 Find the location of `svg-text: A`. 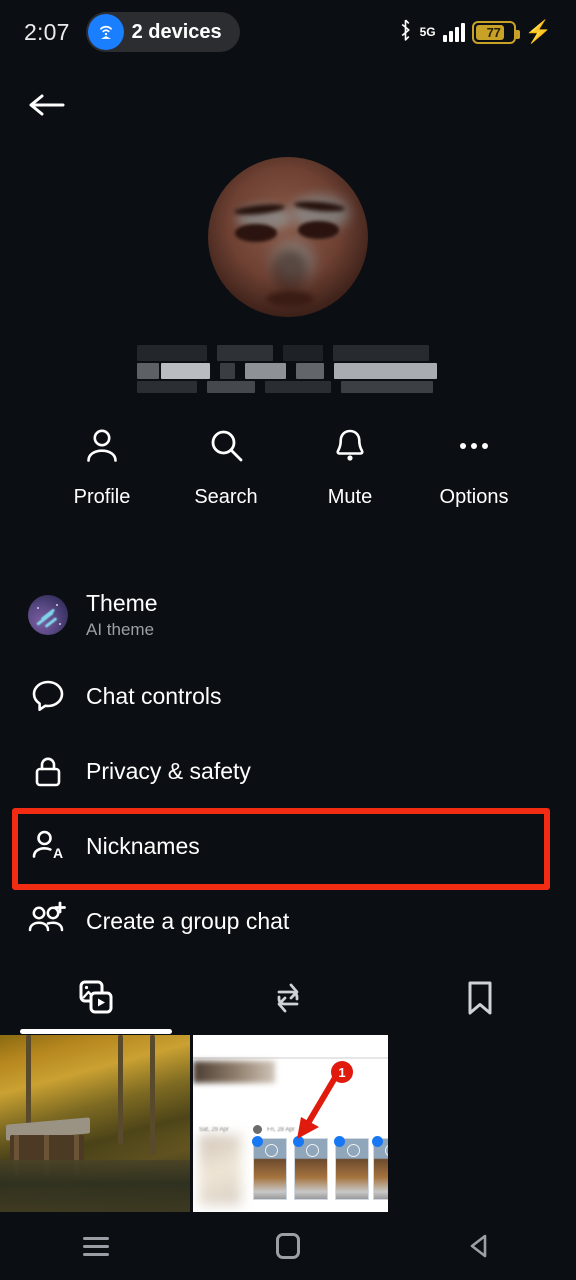

svg-text: A is located at coordinates (58, 853).